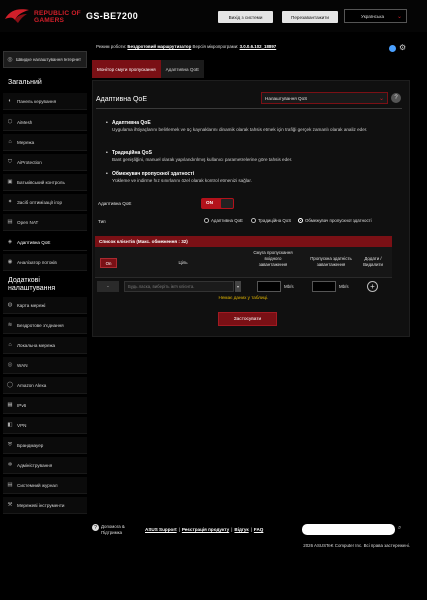 The image size is (427, 600). I want to click on language-select: Українська ⌄, so click(375, 16).